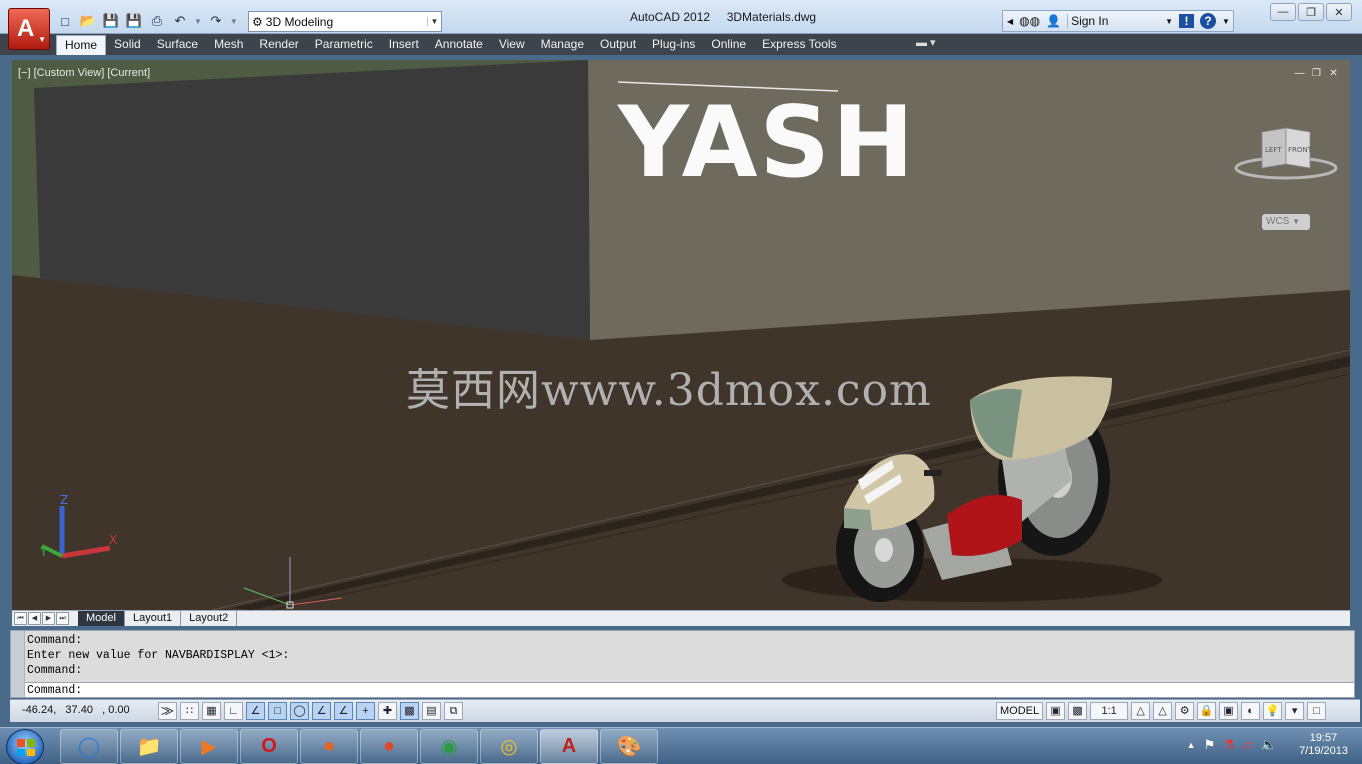 This screenshot has width=1362, height=764. Describe the element at coordinates (321, 711) in the screenshot. I see `object-snap-tracking-icon: ∠` at that location.